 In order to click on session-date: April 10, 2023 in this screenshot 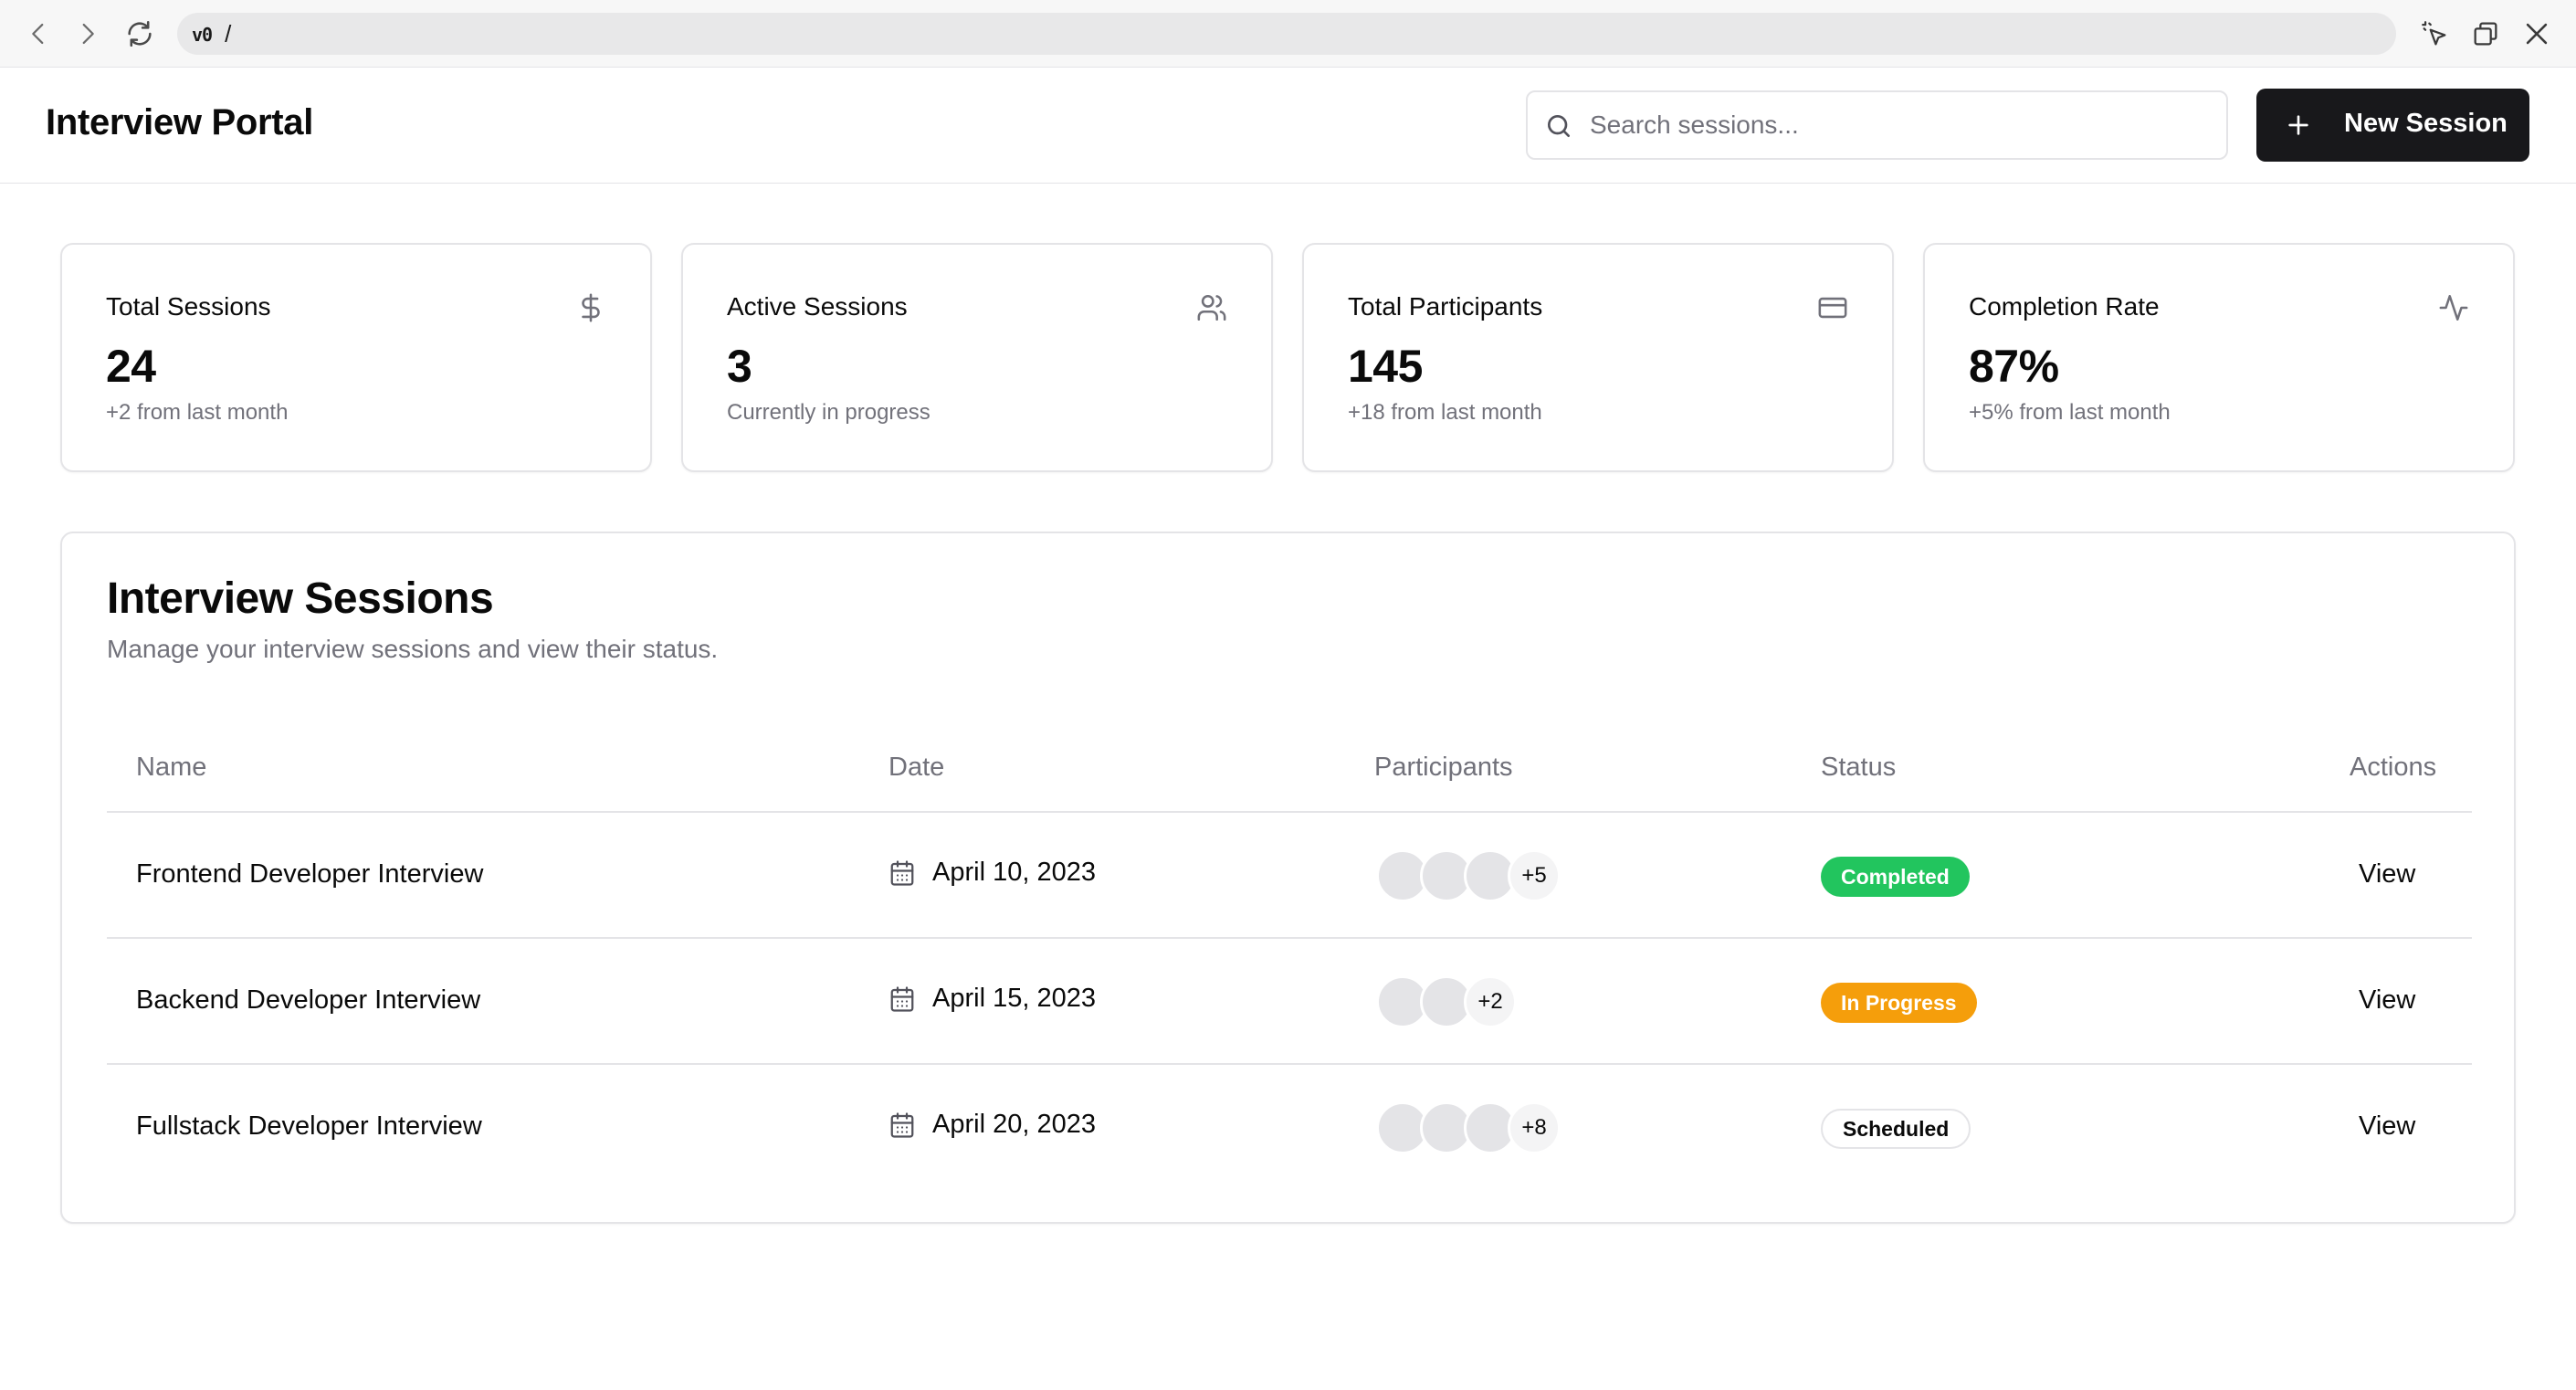, I will do `click(992, 873)`.